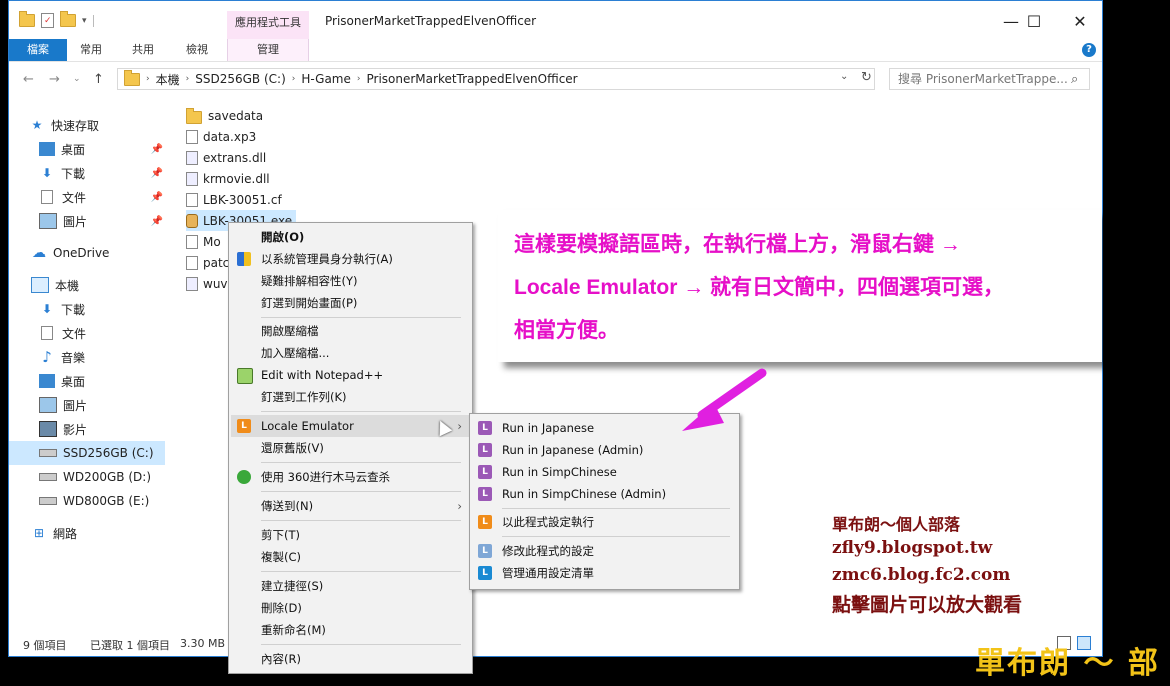 This screenshot has height=686, width=1170. Describe the element at coordinates (350, 397) in the screenshot. I see `menu-item-pin-taskbar: 釘選到工作列(K)` at that location.